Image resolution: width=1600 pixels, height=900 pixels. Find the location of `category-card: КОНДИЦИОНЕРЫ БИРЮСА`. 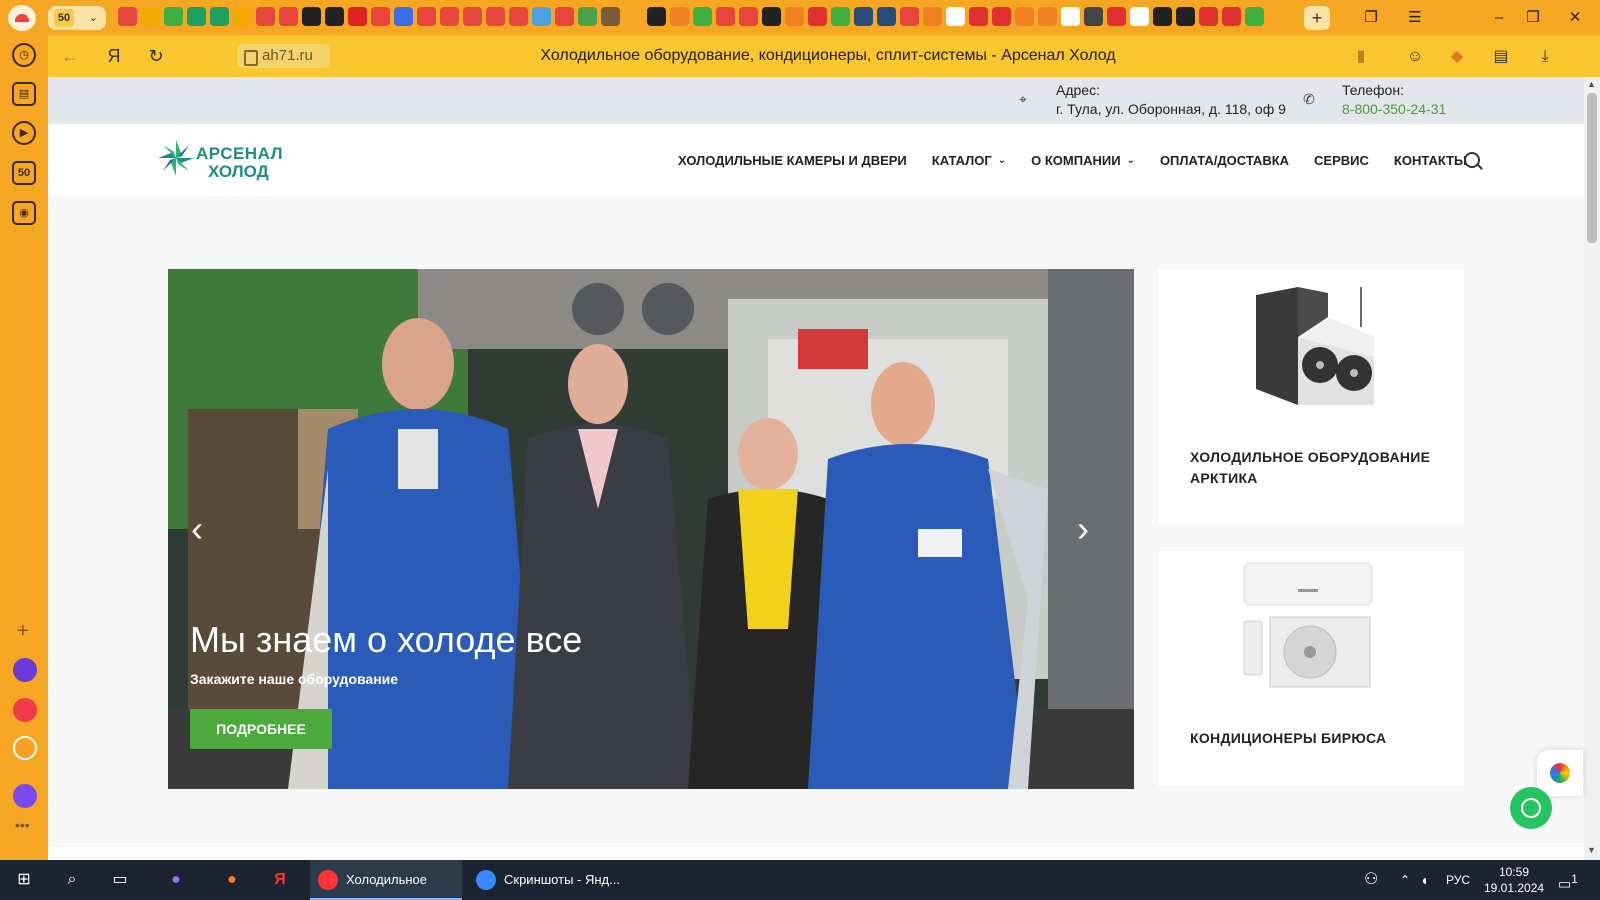

category-card: КОНДИЦИОНЕРЫ БИРЮСА is located at coordinates (1311, 668).